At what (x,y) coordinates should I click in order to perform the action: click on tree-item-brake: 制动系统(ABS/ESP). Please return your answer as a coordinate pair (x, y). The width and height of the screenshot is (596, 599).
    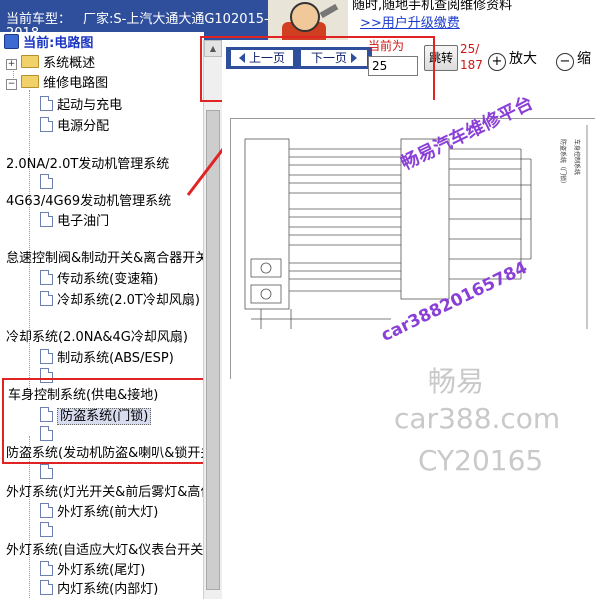
    Looking at the image, I should click on (107, 358).